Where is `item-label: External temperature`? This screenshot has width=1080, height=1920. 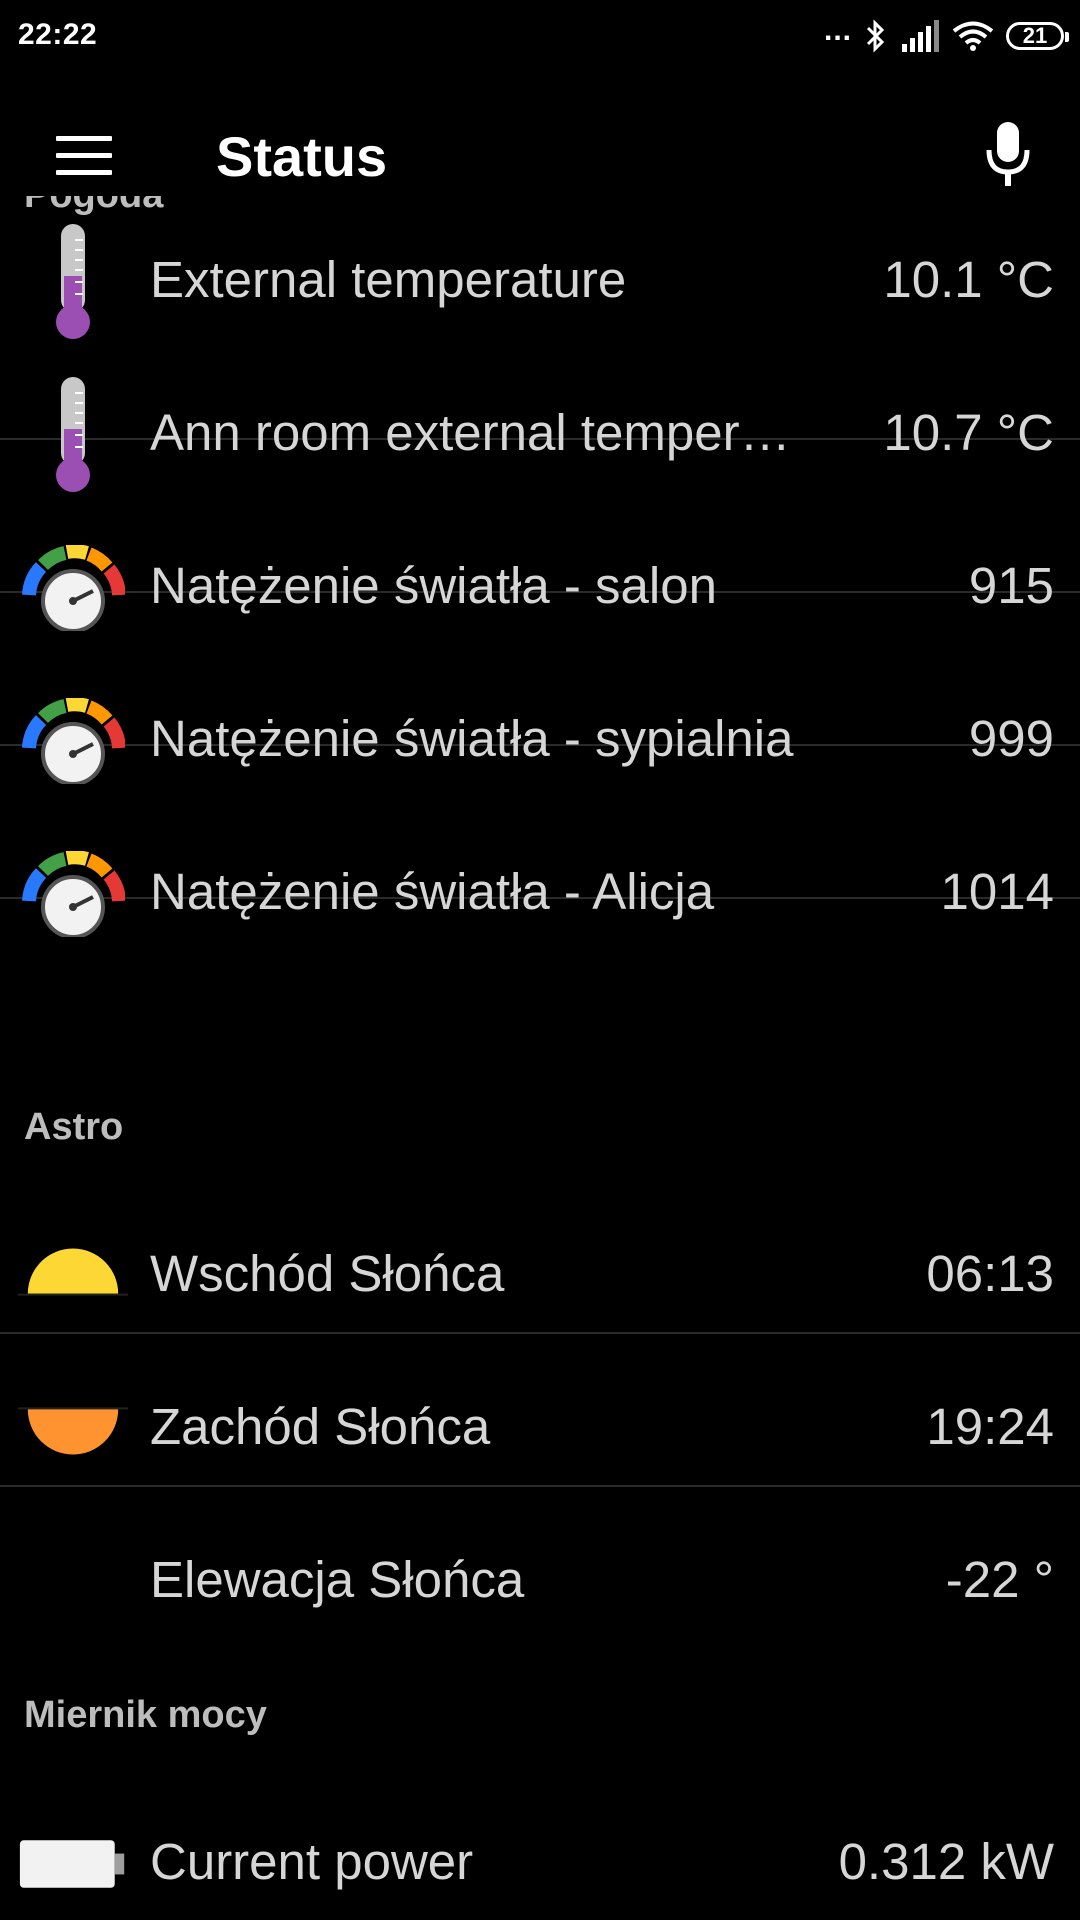
item-label: External temperature is located at coordinates (388, 279).